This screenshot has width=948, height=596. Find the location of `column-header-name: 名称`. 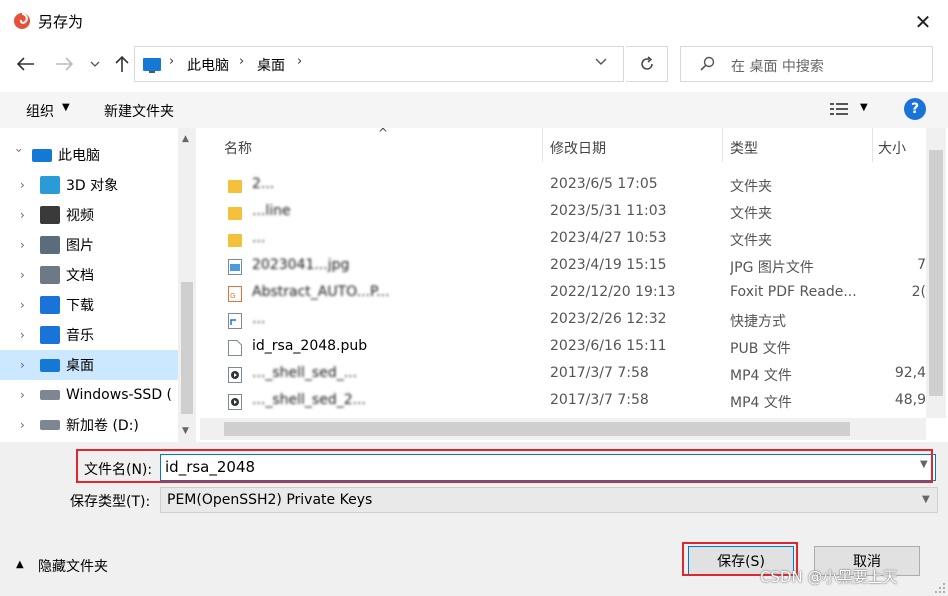

column-header-name: 名称 is located at coordinates (238, 148).